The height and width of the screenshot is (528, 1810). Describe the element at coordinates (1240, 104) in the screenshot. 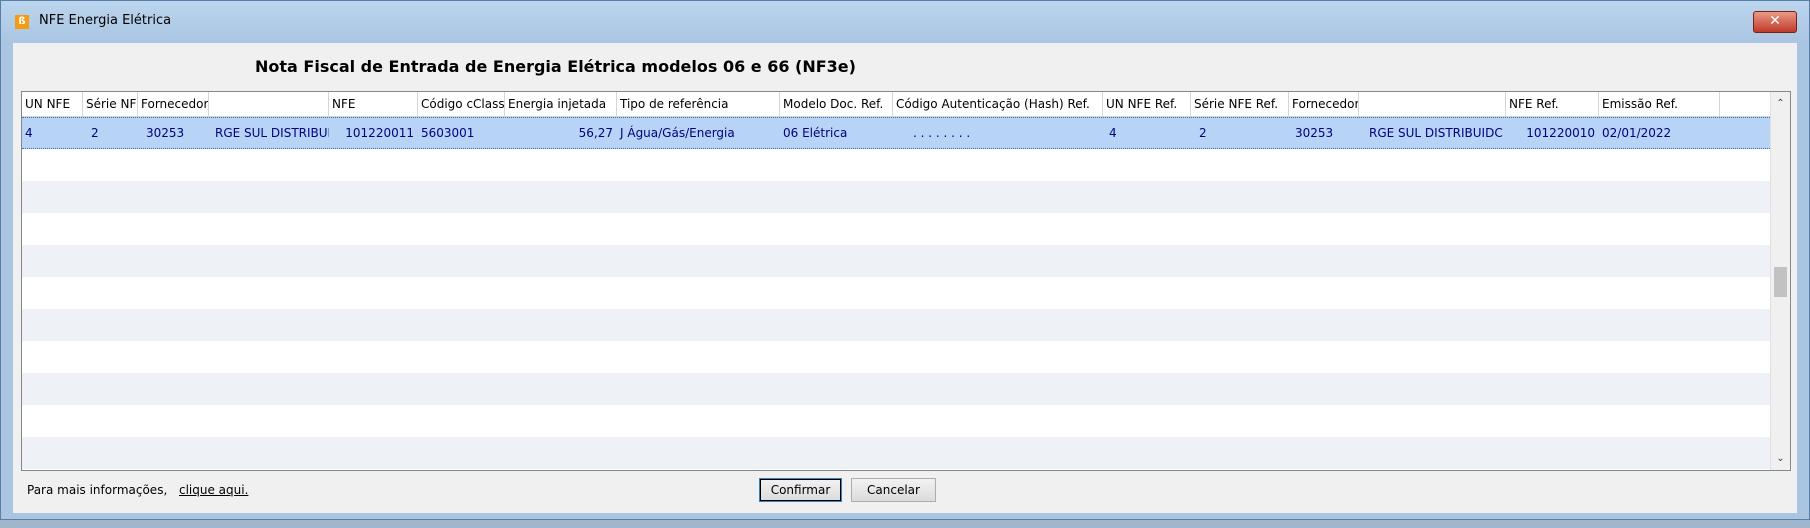

I see `col-header-serie-nfe-ref: Série NFE Ref.` at that location.